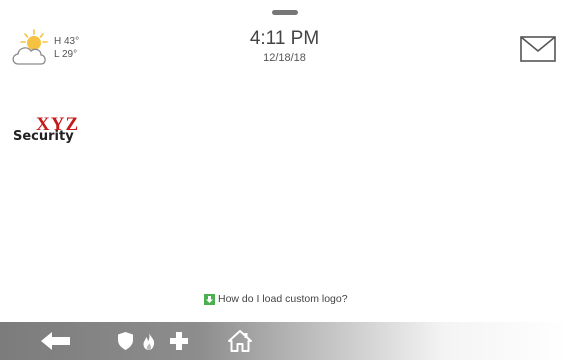 The height and width of the screenshot is (360, 569). I want to click on bottom-navigation-bar, so click(284, 341).